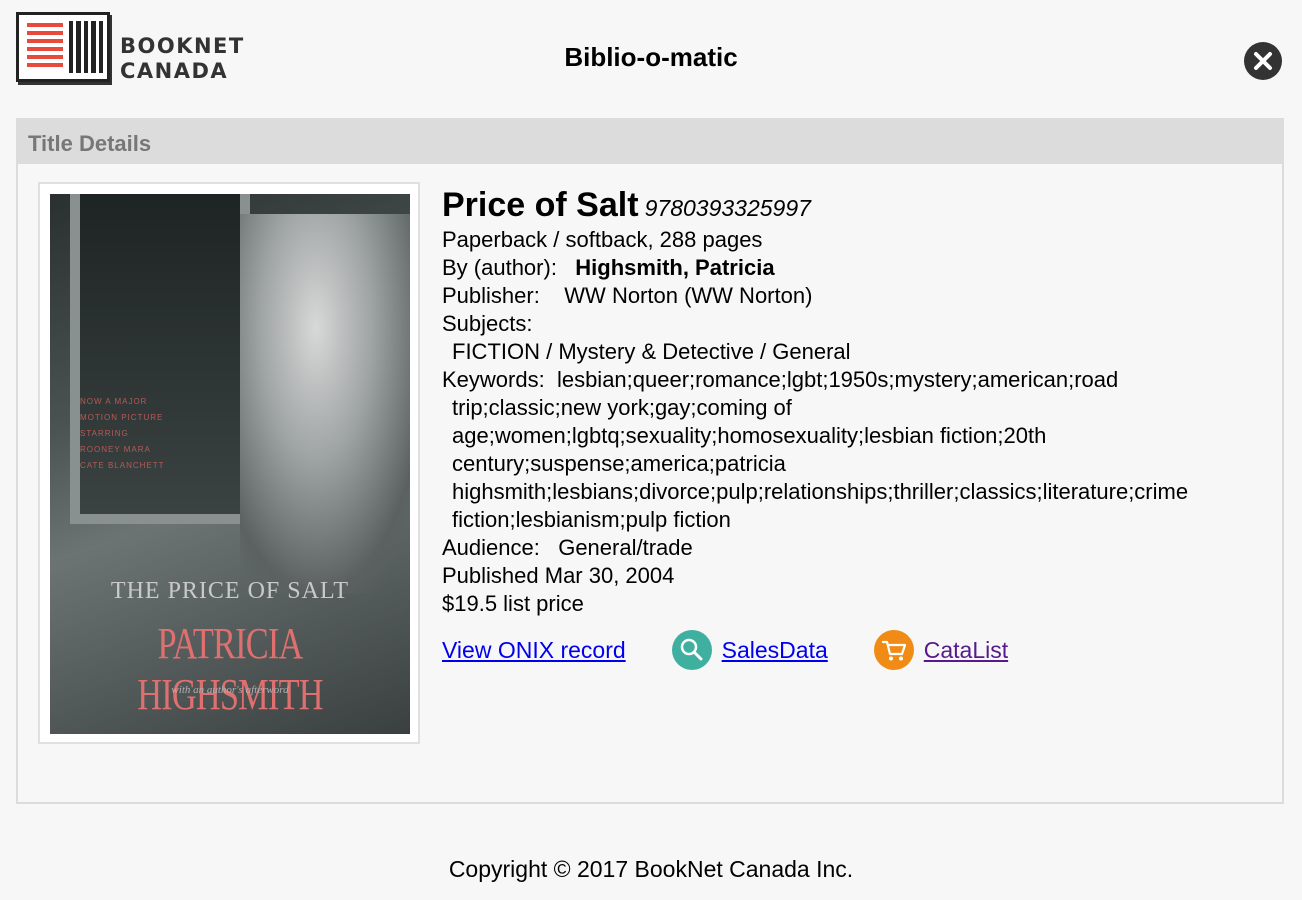 The width and height of the screenshot is (1302, 900). What do you see at coordinates (534, 650) in the screenshot?
I see `view-onix-link: View ONIX record` at bounding box center [534, 650].